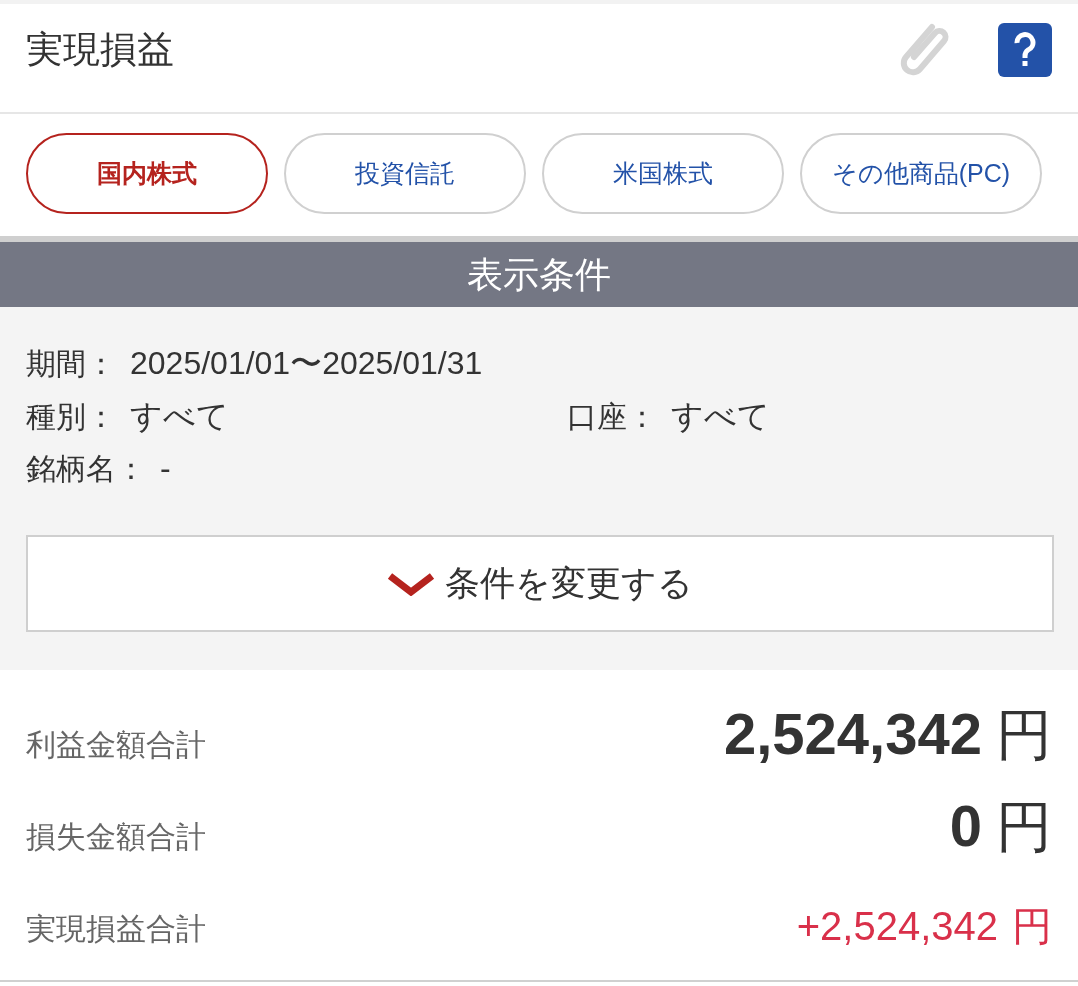 The height and width of the screenshot is (986, 1078). What do you see at coordinates (147, 173) in the screenshot?
I see `category-tab: 国内株式` at bounding box center [147, 173].